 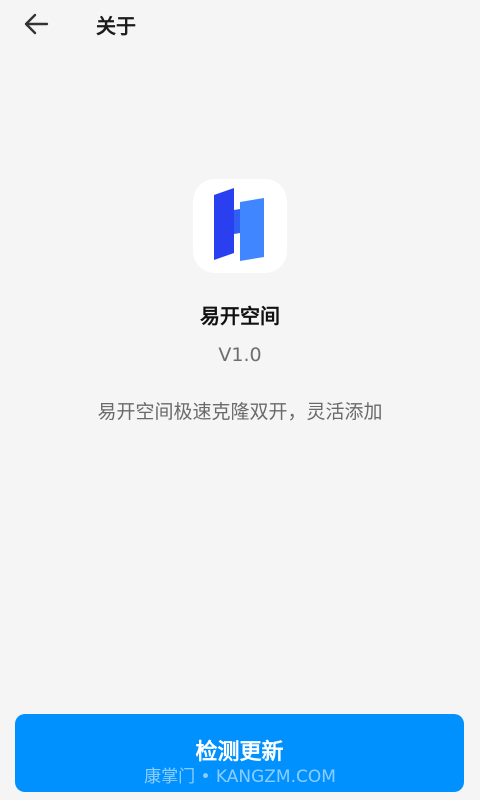 I want to click on back-button, so click(x=36, y=26).